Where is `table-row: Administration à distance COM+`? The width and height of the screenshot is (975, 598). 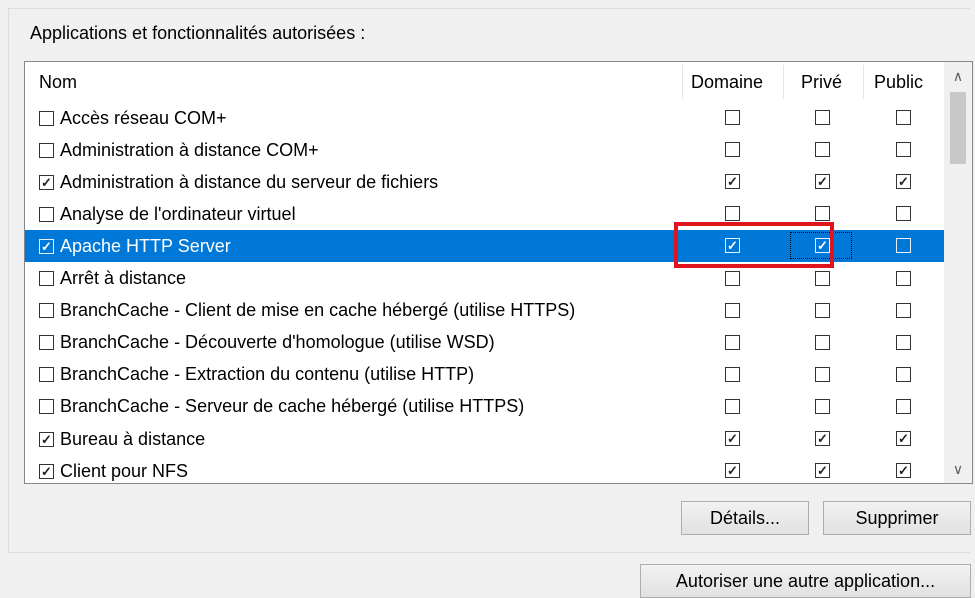 table-row: Administration à distance COM+ is located at coordinates (485, 150).